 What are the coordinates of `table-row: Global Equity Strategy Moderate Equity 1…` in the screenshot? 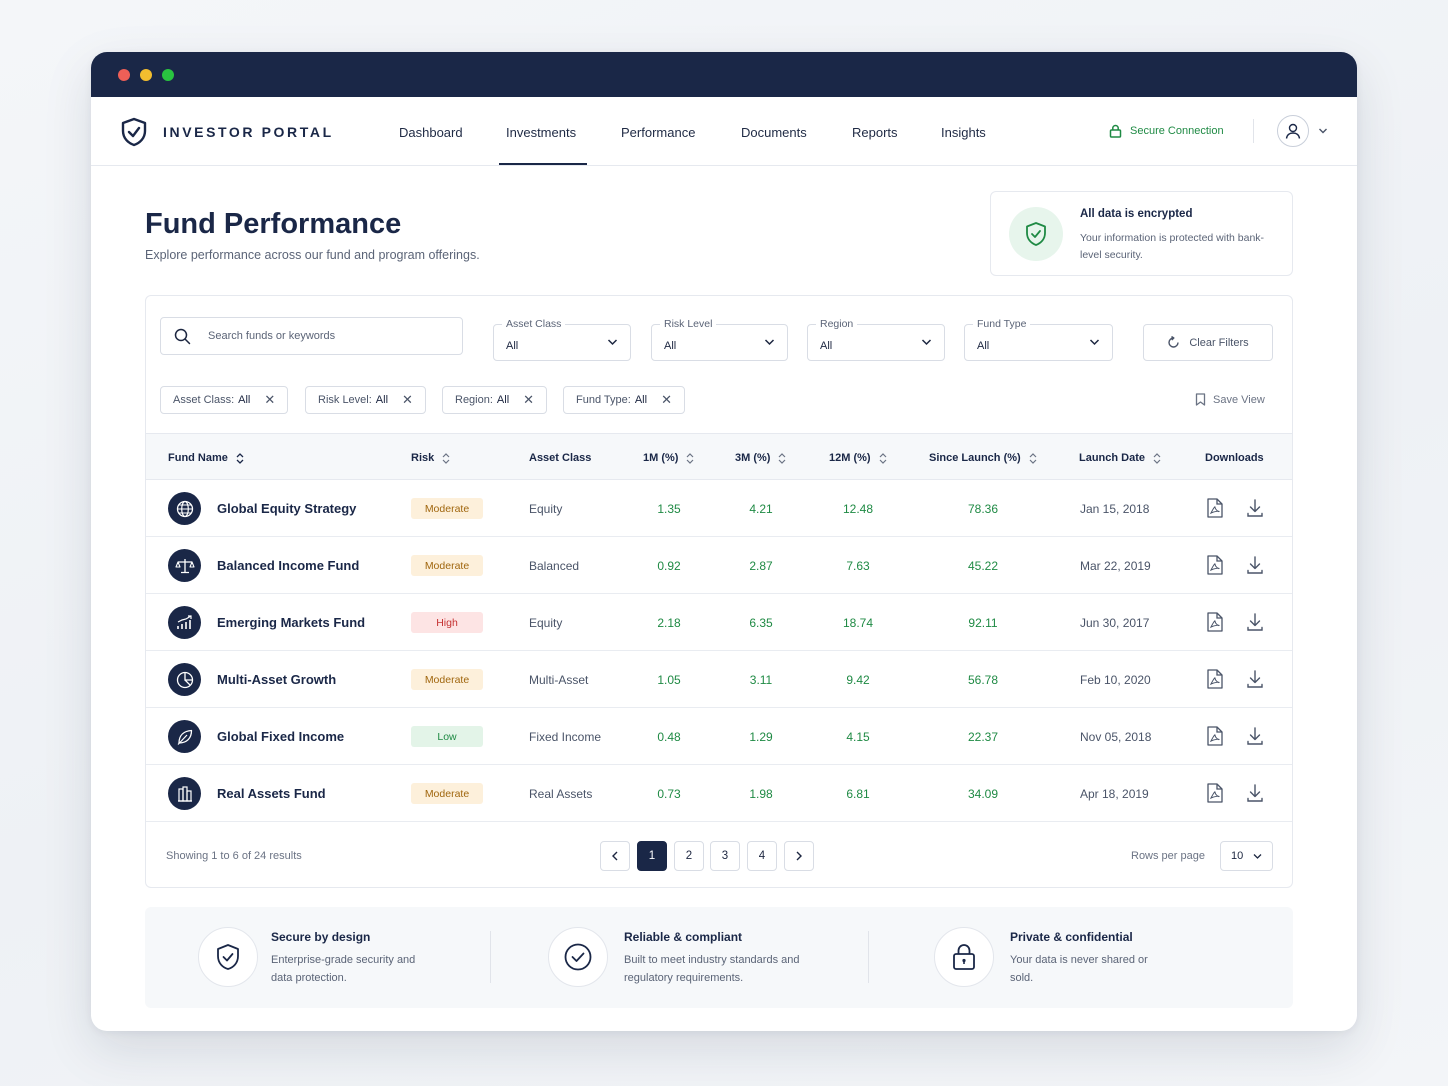 It's located at (719, 508).